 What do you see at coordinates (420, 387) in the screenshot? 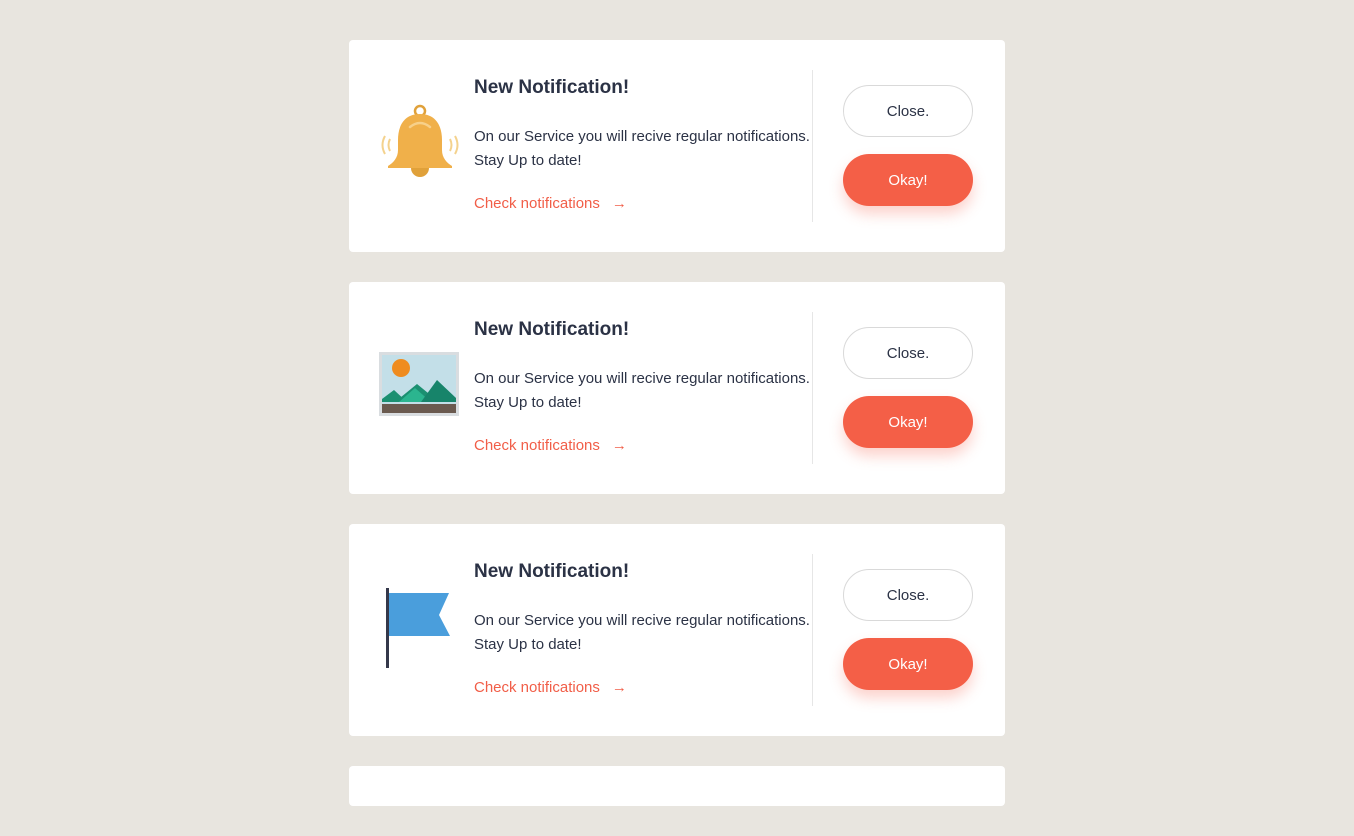
I see `image-icon` at bounding box center [420, 387].